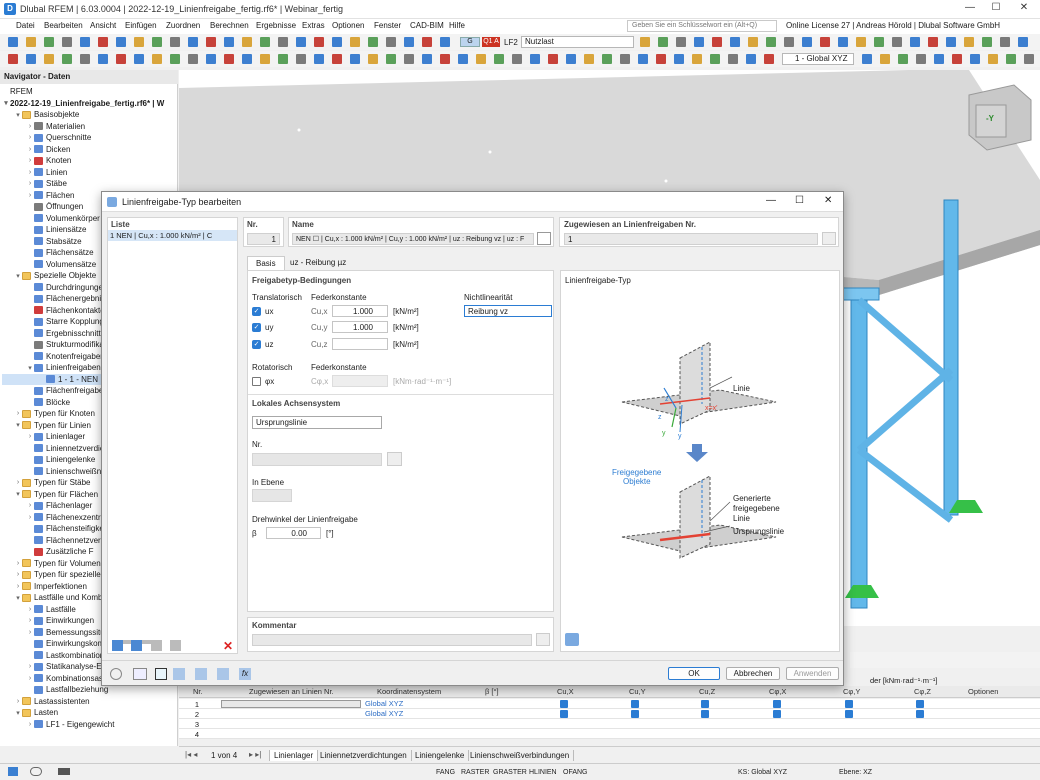 This screenshot has width=1040, height=780. Describe the element at coordinates (572, 639) in the screenshot. I see `preview-options-icon` at that location.